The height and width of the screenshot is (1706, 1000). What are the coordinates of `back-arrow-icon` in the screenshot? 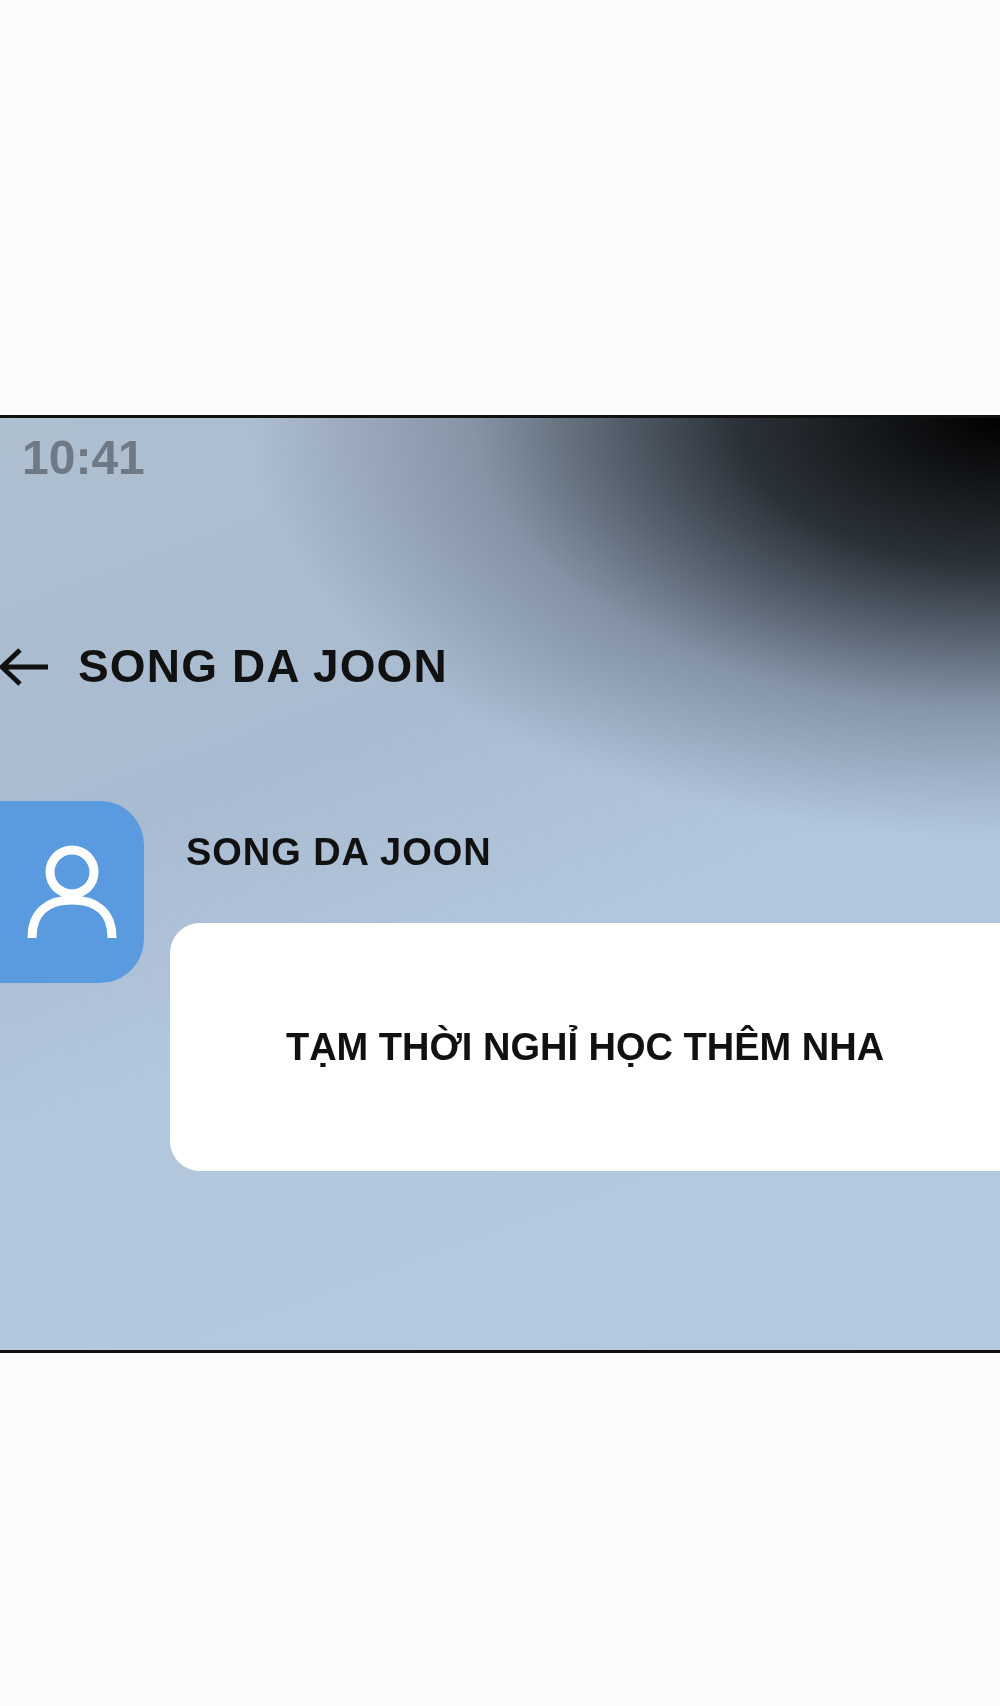 It's located at (25, 666).